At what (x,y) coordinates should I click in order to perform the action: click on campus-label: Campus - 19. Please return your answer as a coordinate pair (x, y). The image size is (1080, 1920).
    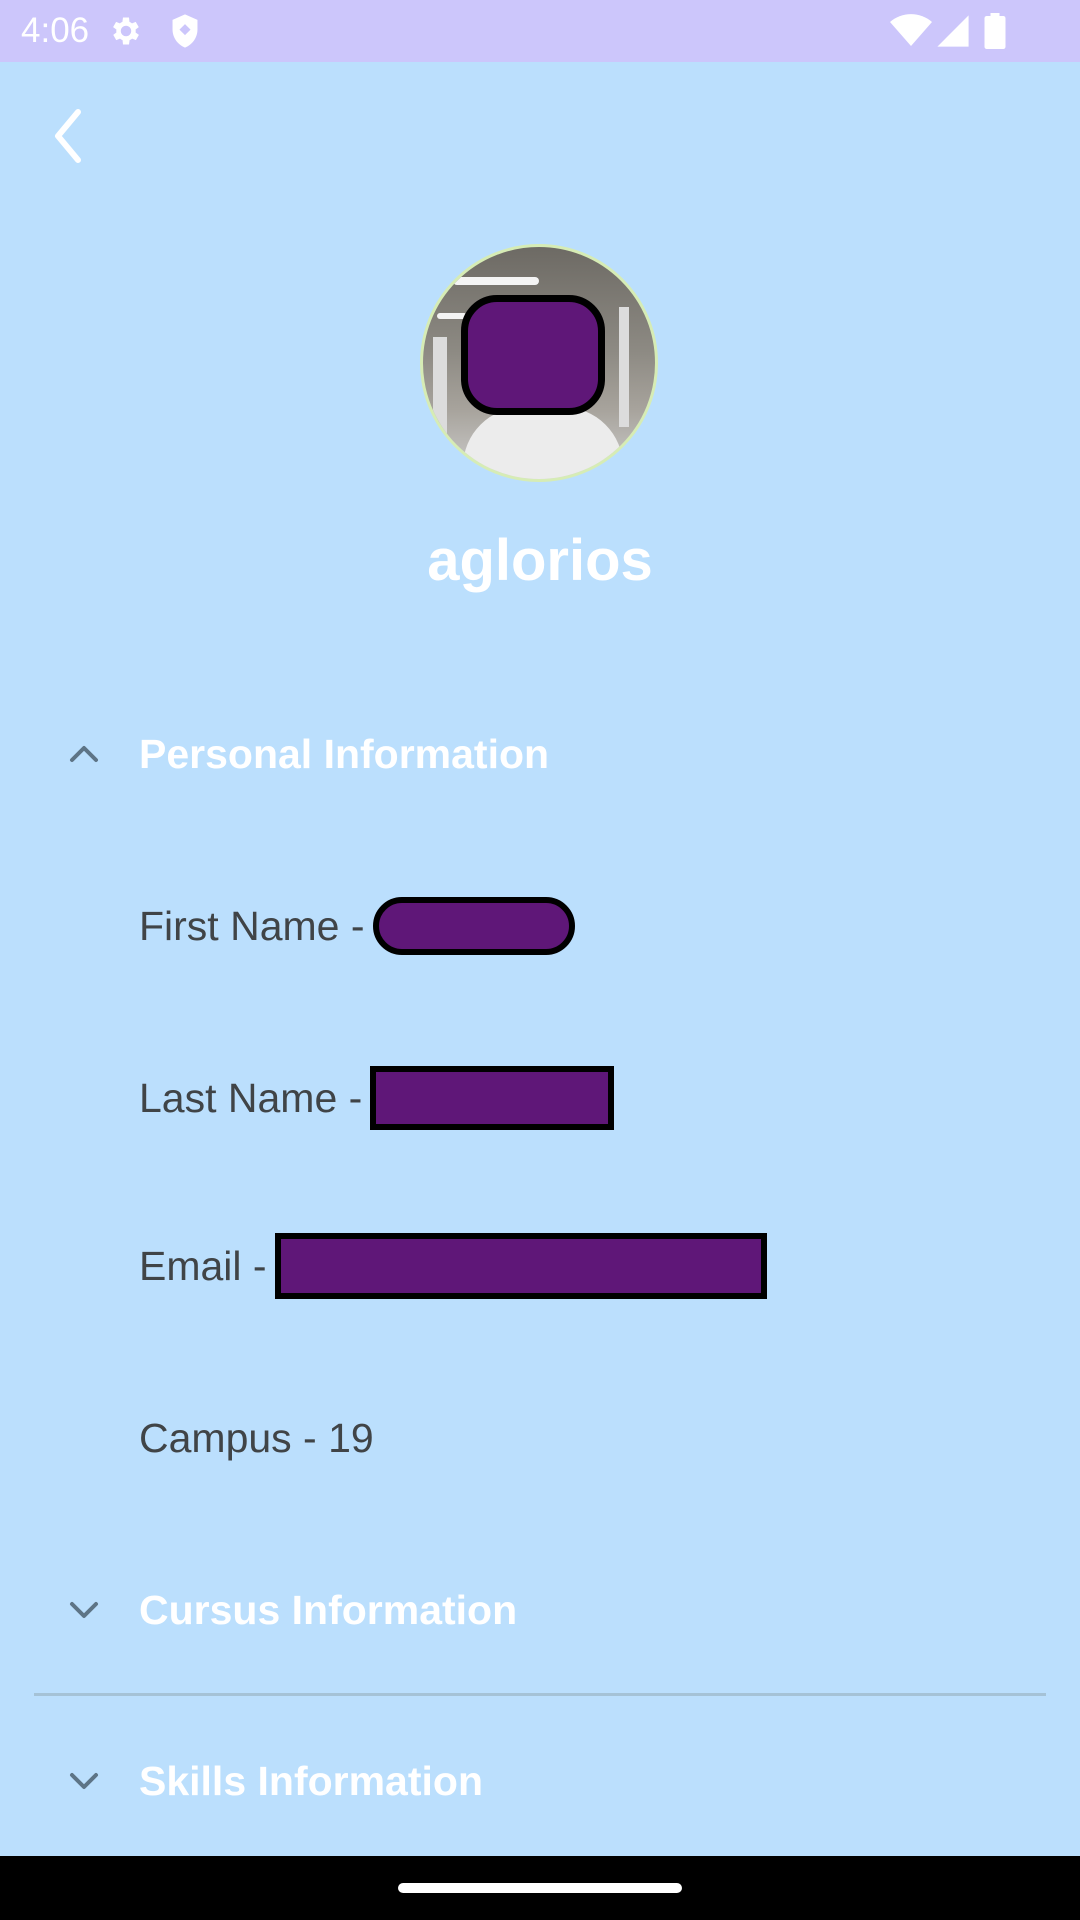
    Looking at the image, I should click on (256, 1438).